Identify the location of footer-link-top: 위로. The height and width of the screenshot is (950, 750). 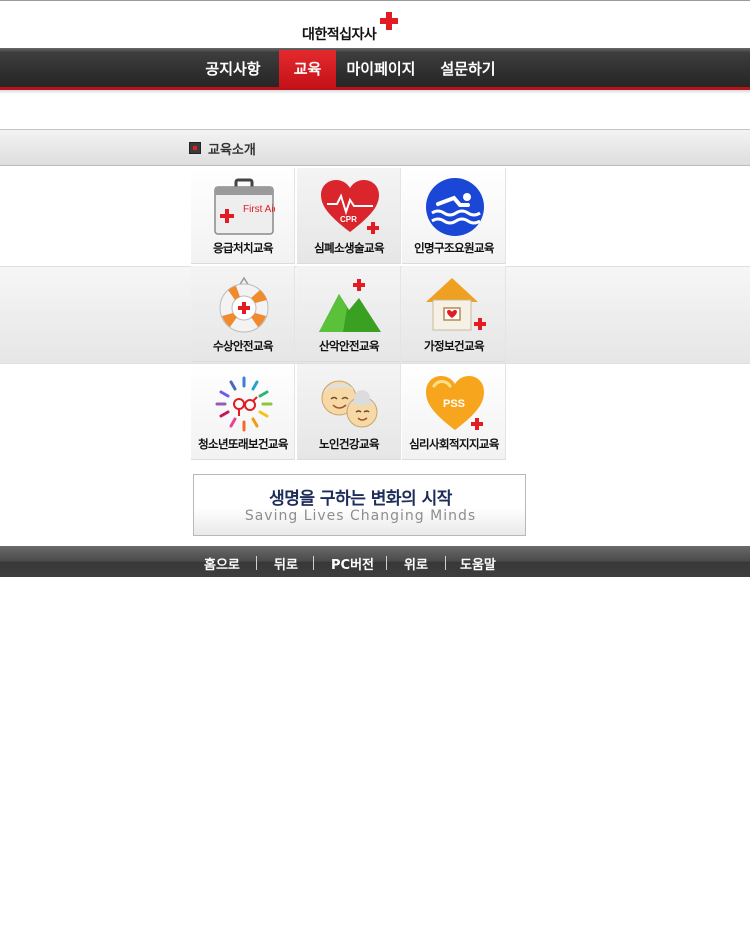
(416, 563).